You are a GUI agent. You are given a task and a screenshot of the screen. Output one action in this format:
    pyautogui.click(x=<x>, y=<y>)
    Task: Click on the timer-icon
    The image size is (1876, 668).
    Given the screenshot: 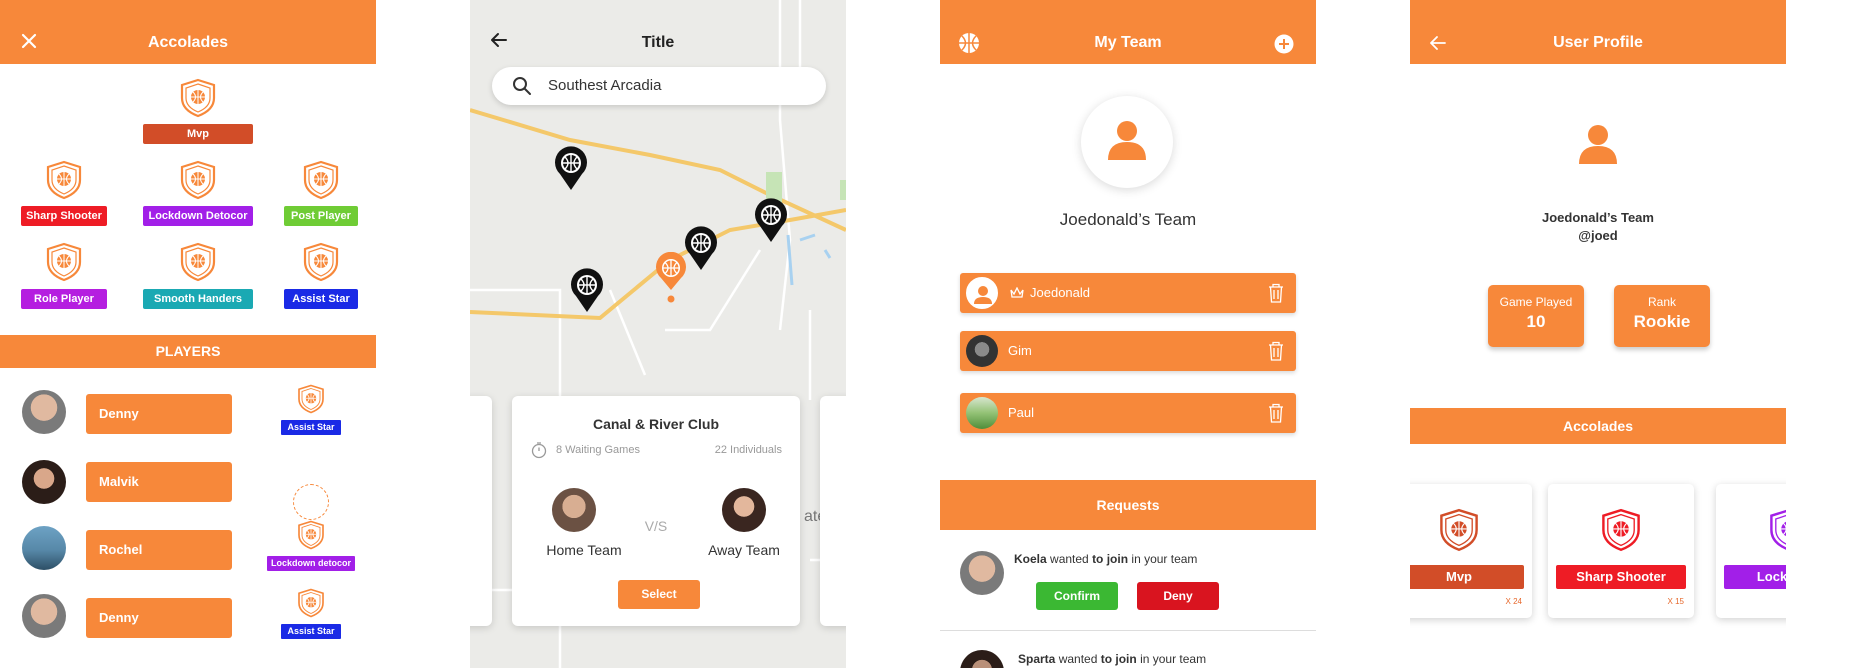 What is the action you would take?
    pyautogui.click(x=539, y=452)
    